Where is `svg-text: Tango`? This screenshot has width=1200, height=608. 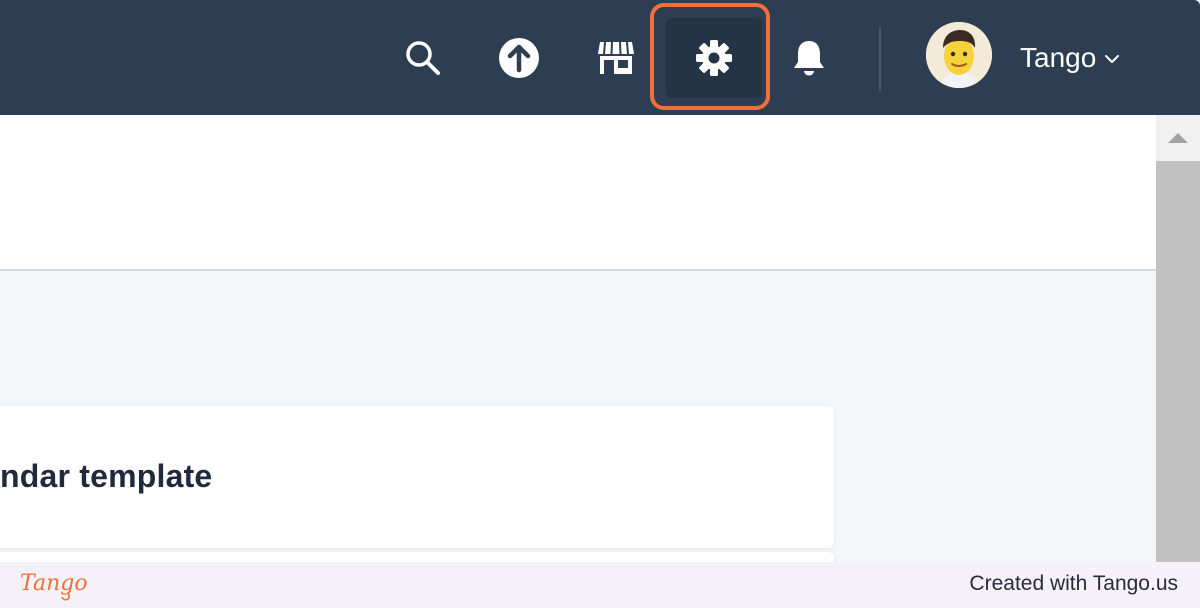 svg-text: Tango is located at coordinates (54, 583).